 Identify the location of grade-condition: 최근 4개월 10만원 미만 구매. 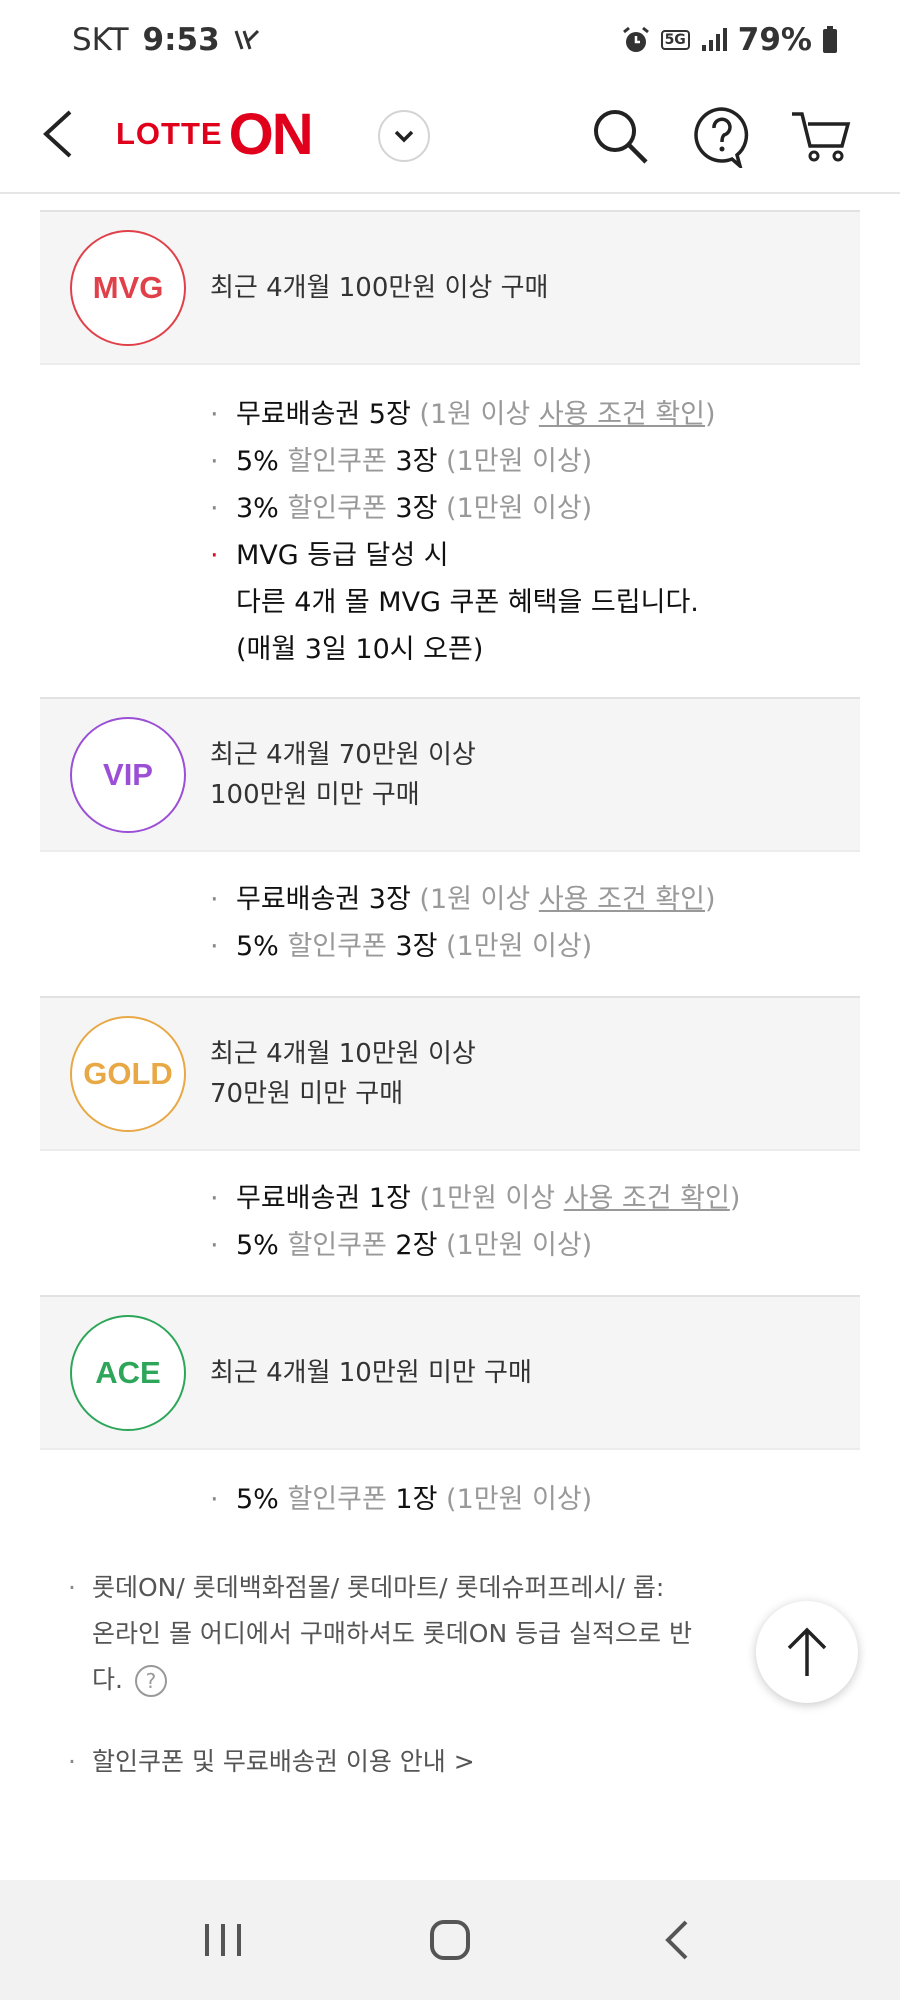
(371, 1372).